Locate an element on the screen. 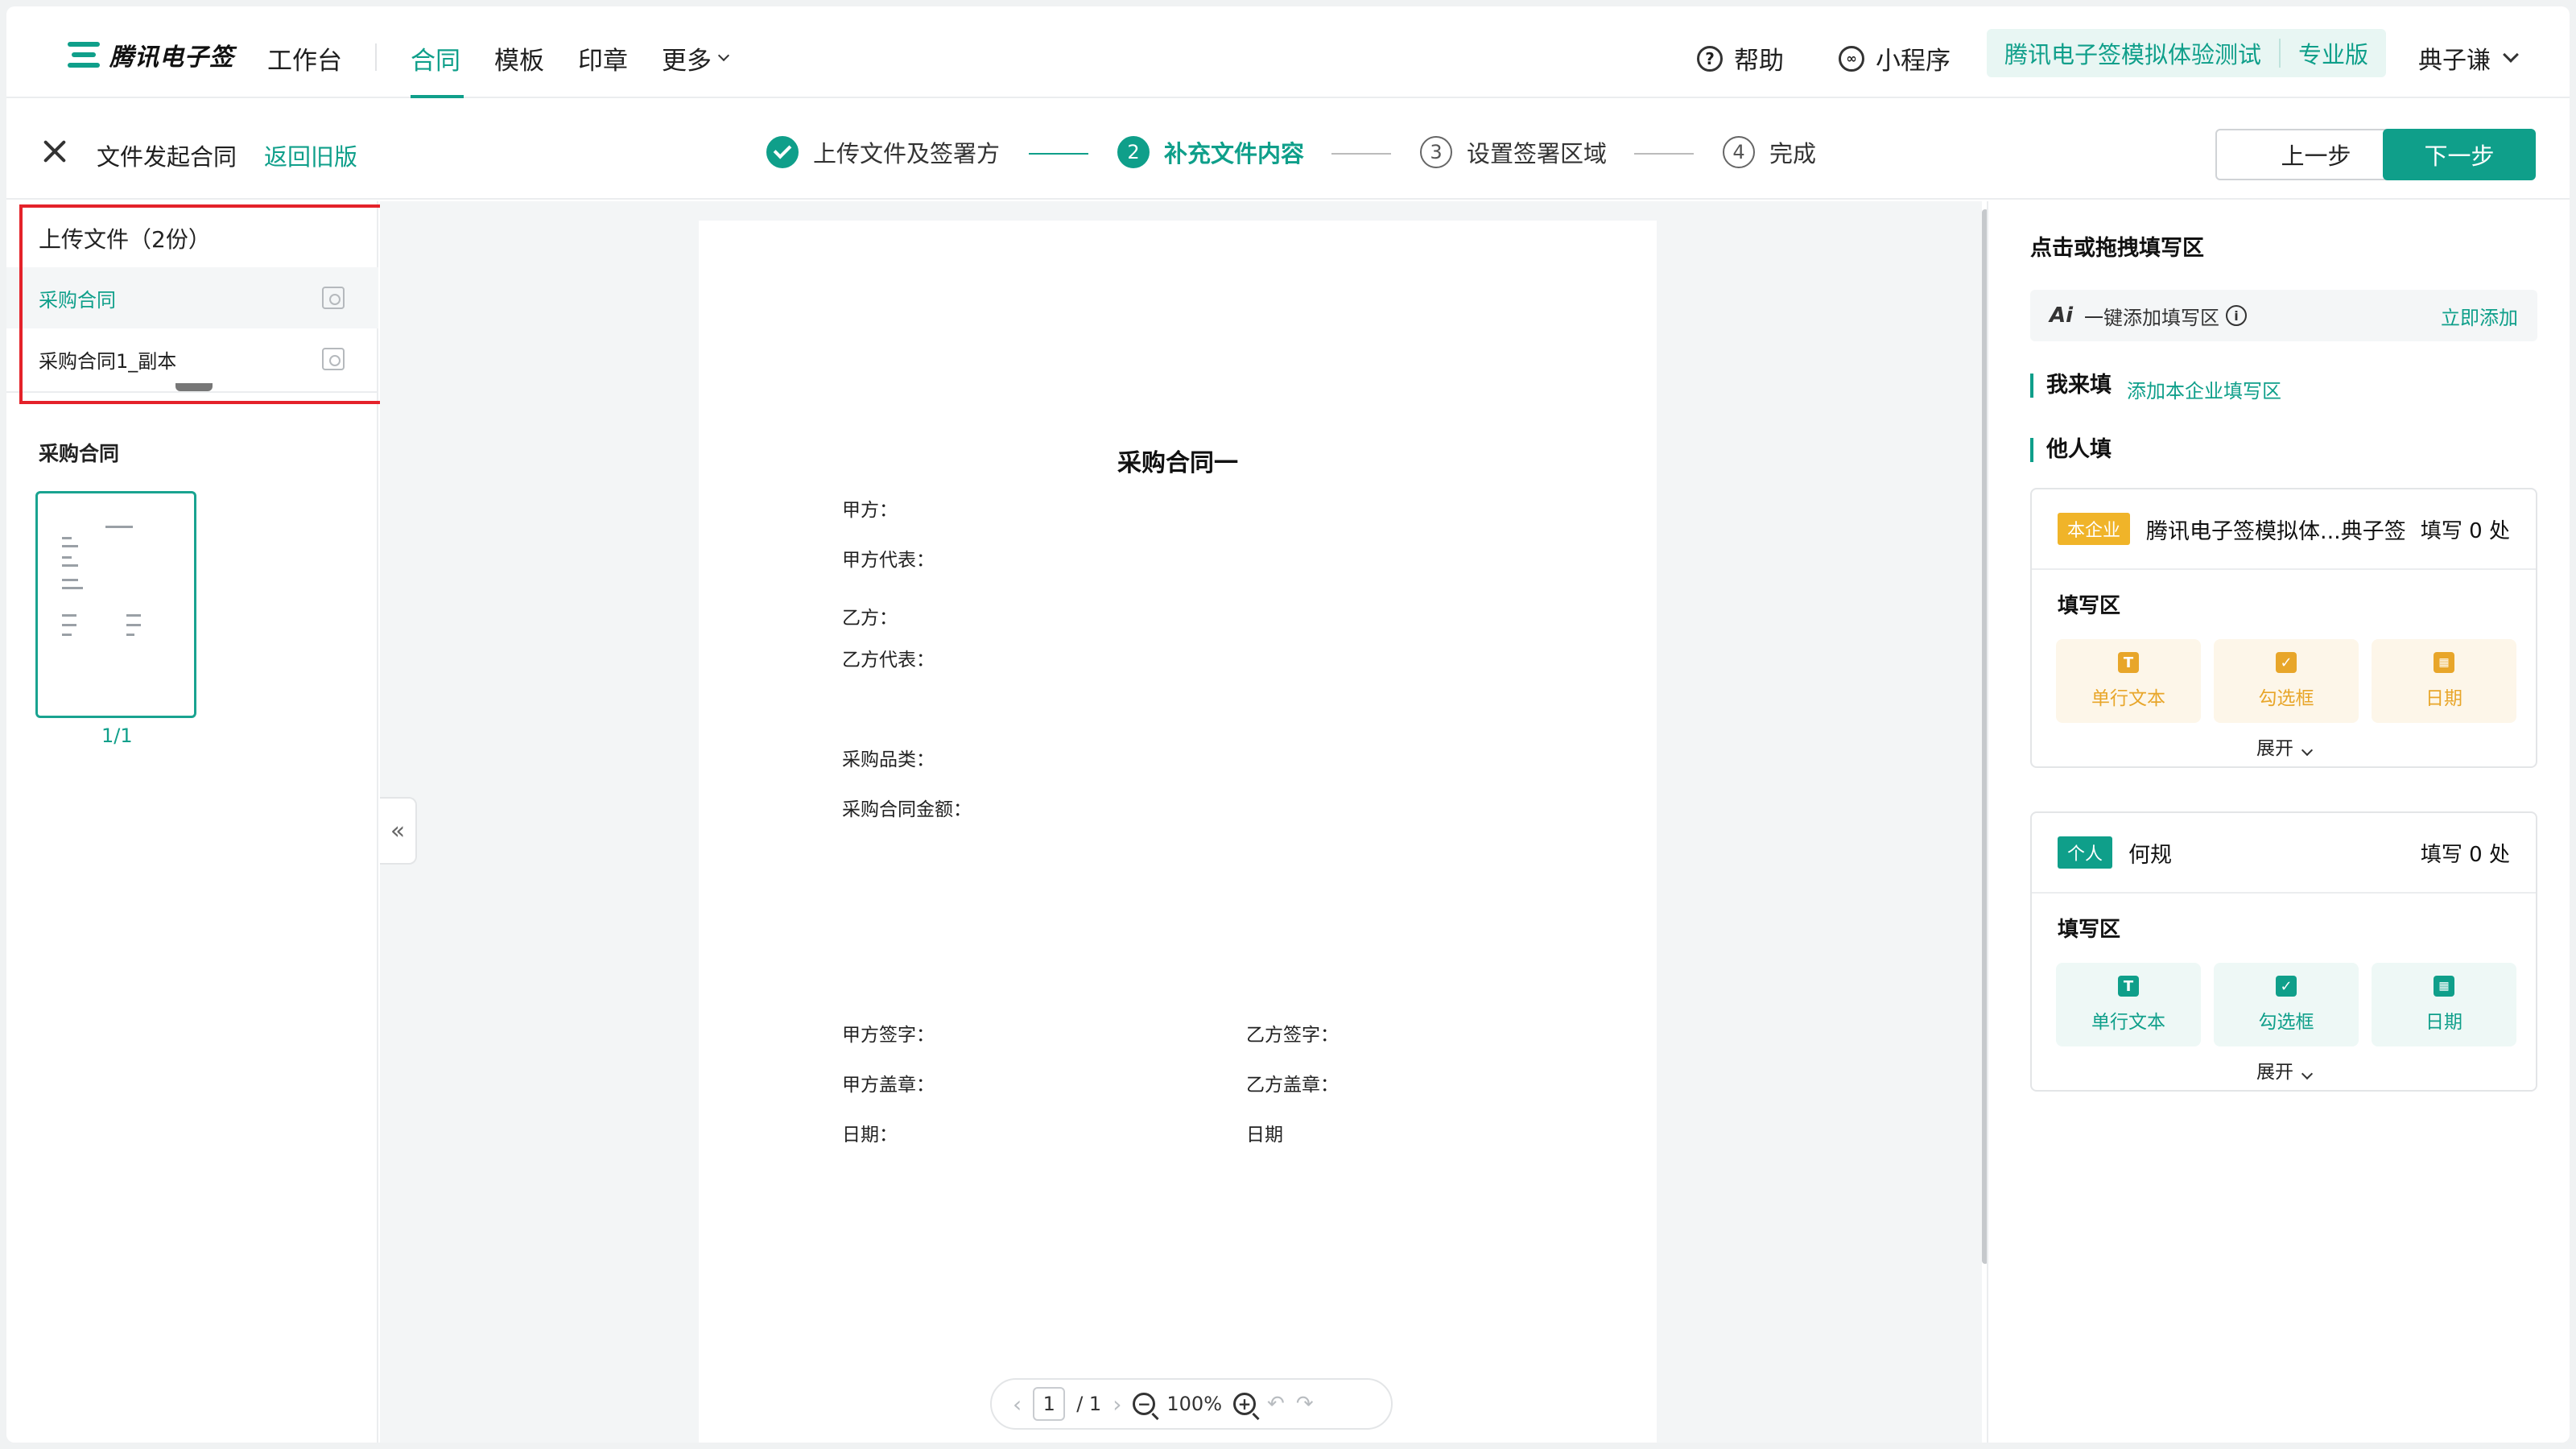 This screenshot has height=1449, width=2576. signer-header: 本企业 腾讯电子签模拟体...典子签 填写 0 处 is located at coordinates (2284, 529).